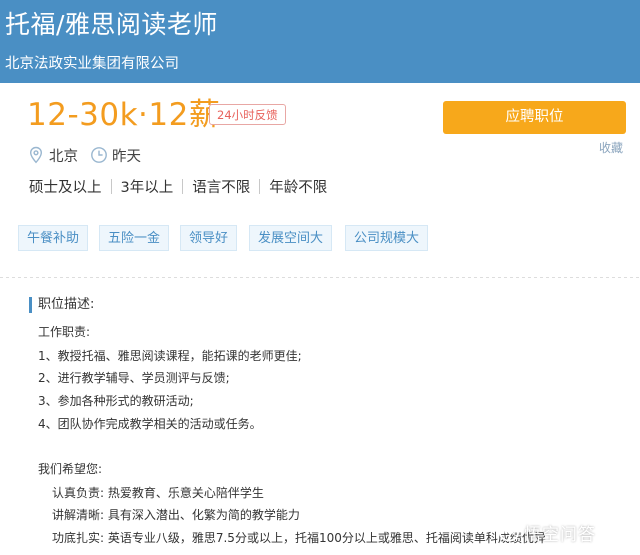 This screenshot has width=640, height=555. What do you see at coordinates (66, 304) in the screenshot?
I see `description-heading: 职位描述:` at bounding box center [66, 304].